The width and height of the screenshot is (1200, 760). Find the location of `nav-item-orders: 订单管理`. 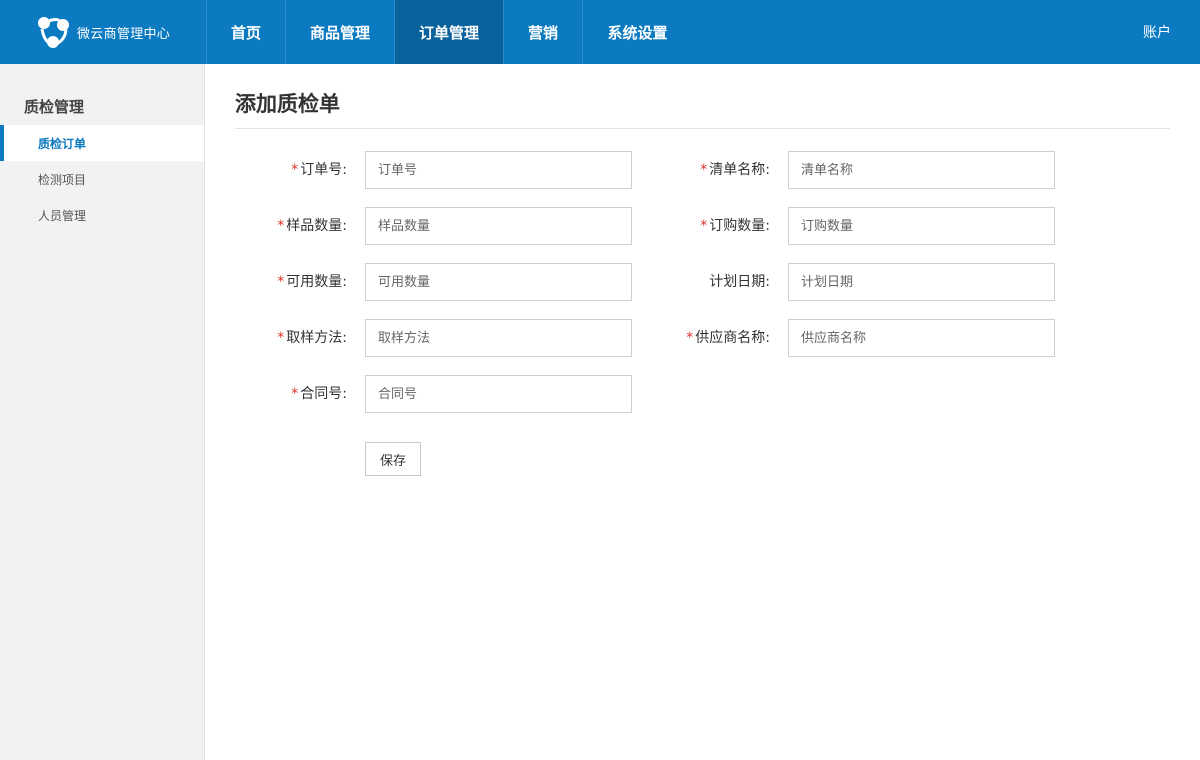

nav-item-orders: 订单管理 is located at coordinates (449, 32).